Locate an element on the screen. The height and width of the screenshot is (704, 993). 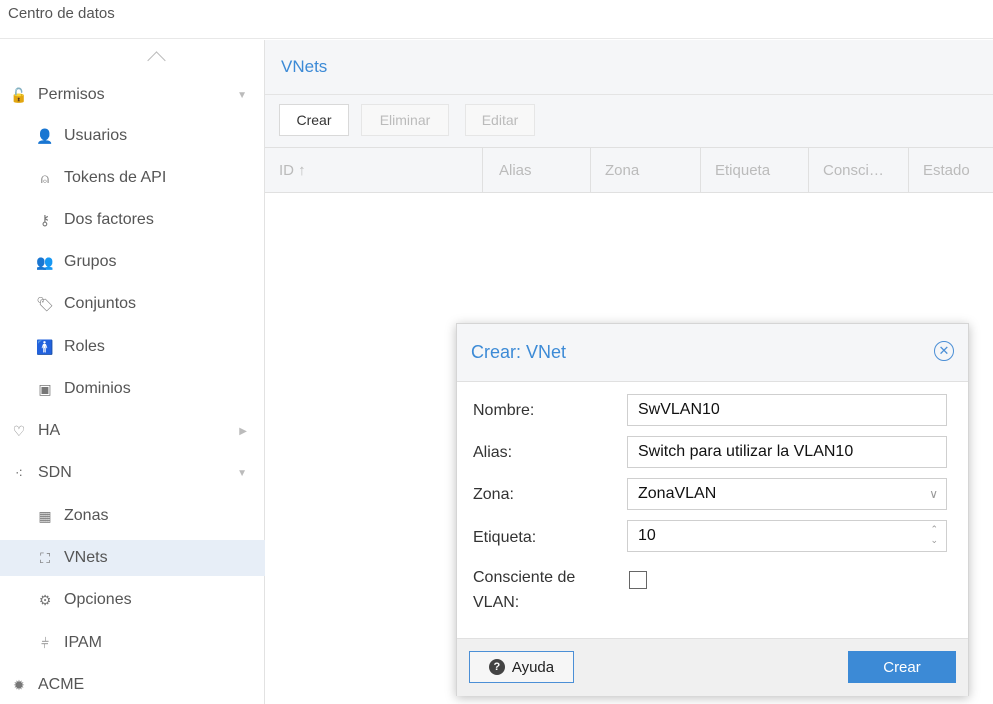
column-id: ID ↑ is located at coordinates (374, 170).